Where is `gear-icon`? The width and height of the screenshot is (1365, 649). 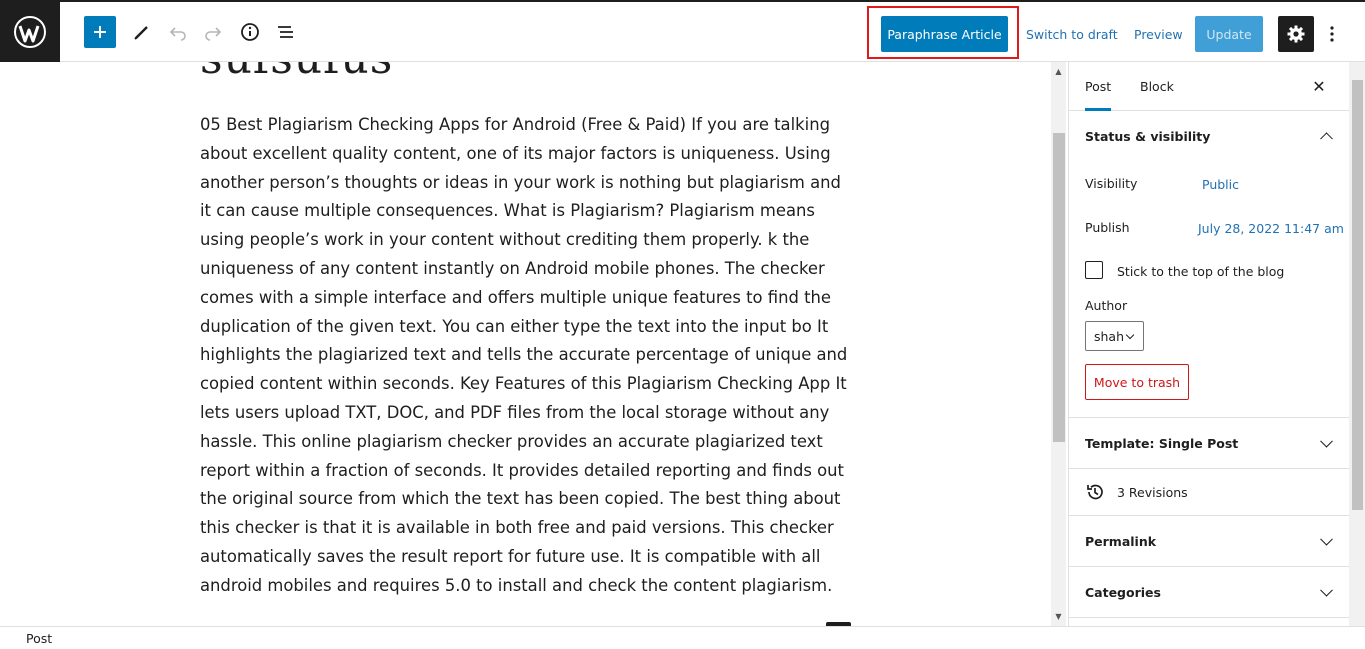
gear-icon is located at coordinates (1296, 34).